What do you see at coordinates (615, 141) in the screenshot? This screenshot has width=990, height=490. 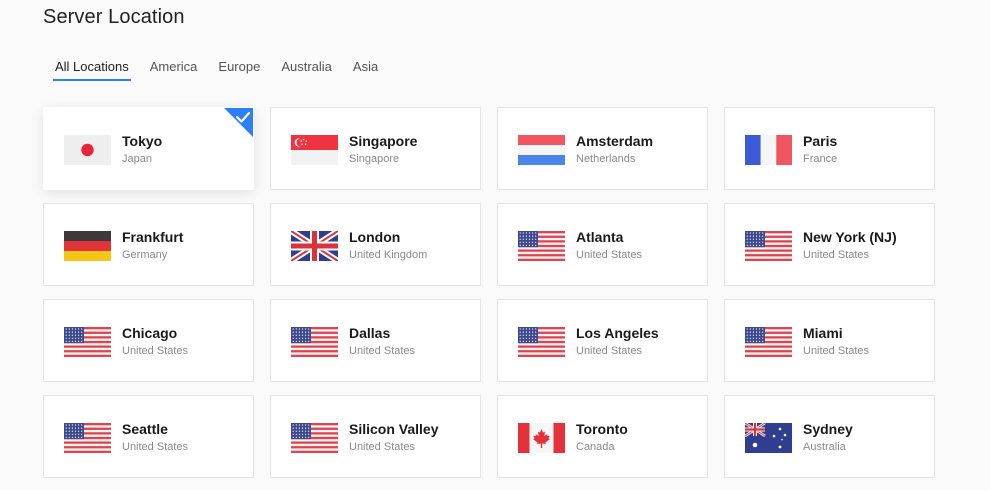 I see `city-name: Amsterdam` at bounding box center [615, 141].